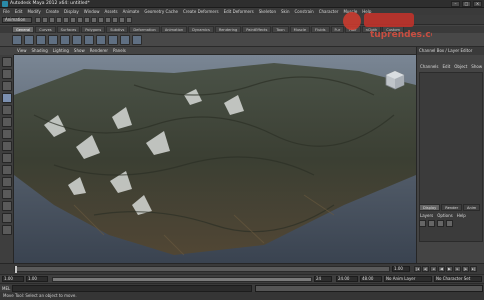  Describe the element at coordinates (23, 29) in the screenshot. I see `shelf-tab-general: General` at that location.